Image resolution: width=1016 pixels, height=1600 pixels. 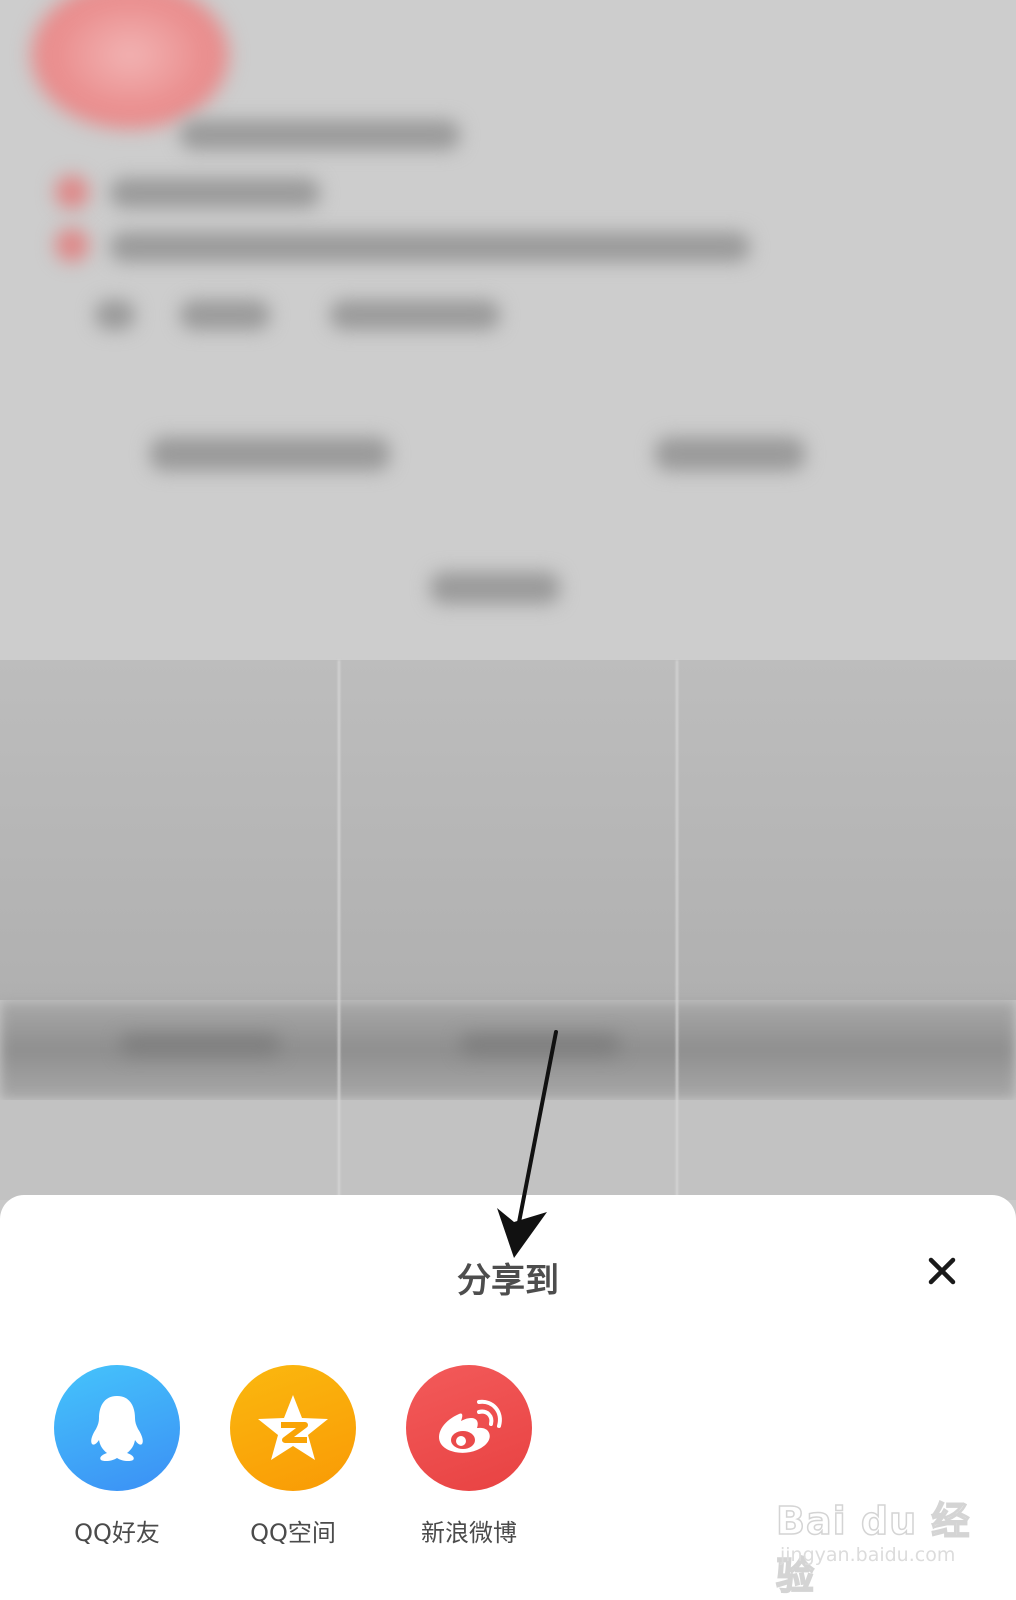 What do you see at coordinates (875, 1540) in the screenshot?
I see `baidu-jingyan-watermark: Bai du 经验 jingyan.baidu.com` at bounding box center [875, 1540].